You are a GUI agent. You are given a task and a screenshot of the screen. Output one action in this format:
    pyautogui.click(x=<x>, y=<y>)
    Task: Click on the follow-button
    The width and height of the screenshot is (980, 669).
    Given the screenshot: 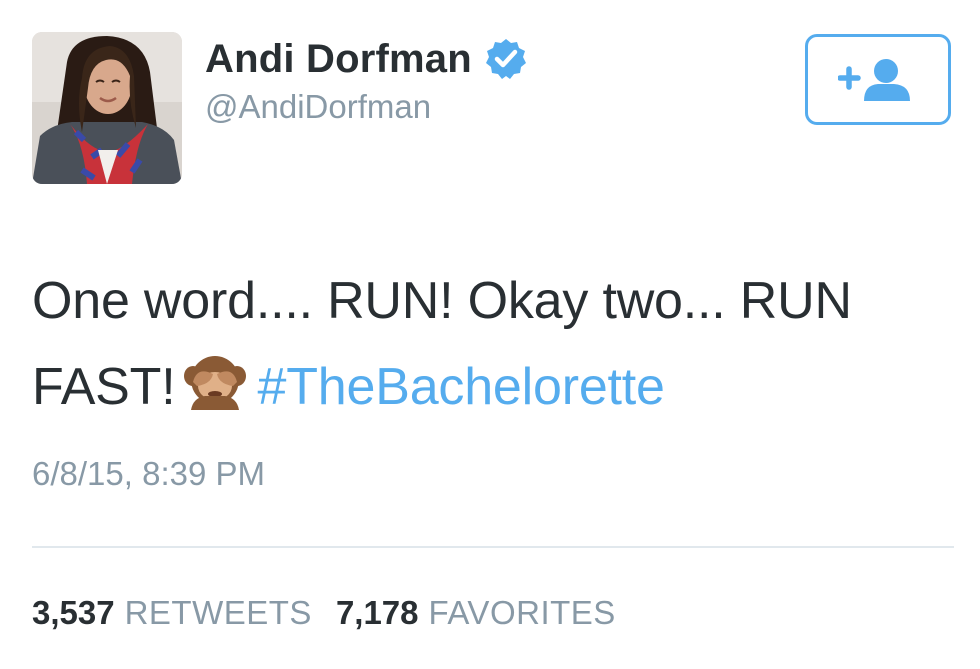 What is the action you would take?
    pyautogui.click(x=878, y=79)
    